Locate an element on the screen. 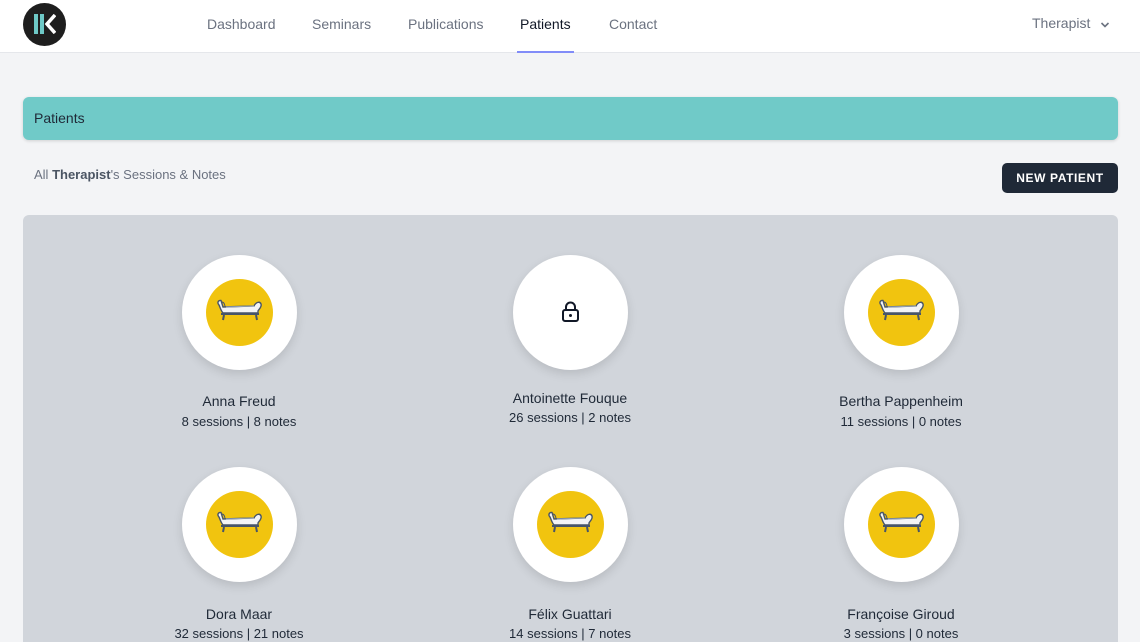 This screenshot has height=642, width=1140. patient-name: Dora Maar is located at coordinates (239, 614).